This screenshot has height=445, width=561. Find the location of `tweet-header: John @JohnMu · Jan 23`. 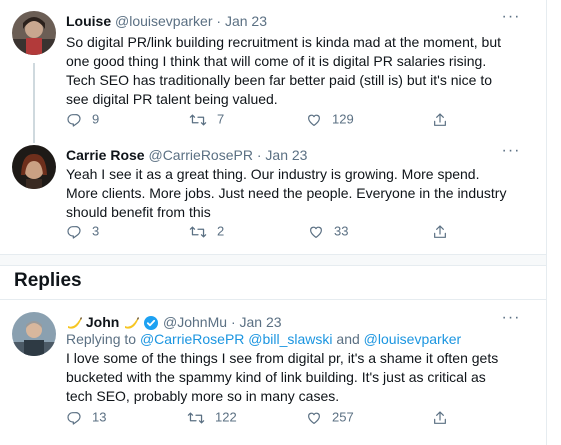

tweet-header: John @JohnMu · Jan 23 is located at coordinates (174, 322).